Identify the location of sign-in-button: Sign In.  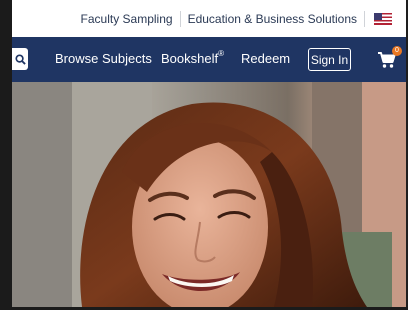
(329, 59).